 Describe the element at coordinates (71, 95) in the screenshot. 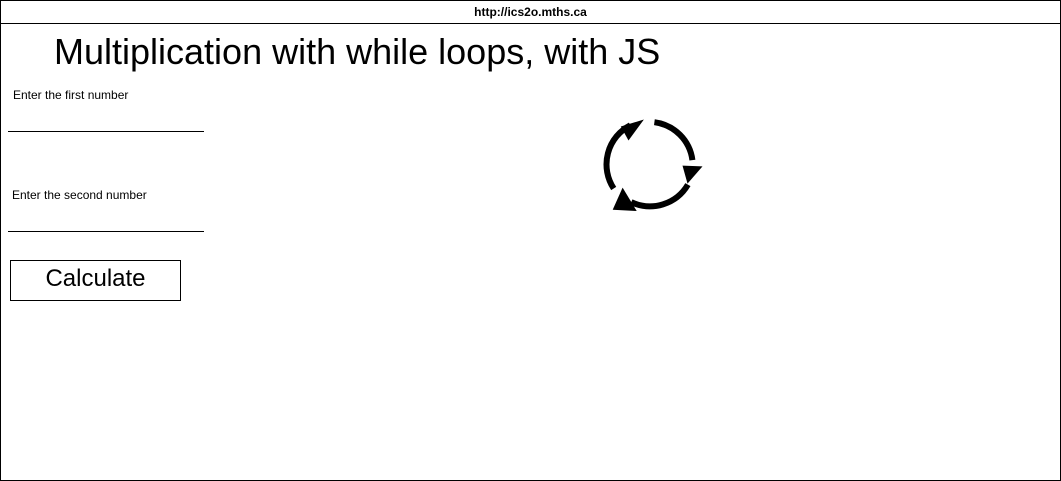

I see `first-number-label: Enter the first number` at that location.